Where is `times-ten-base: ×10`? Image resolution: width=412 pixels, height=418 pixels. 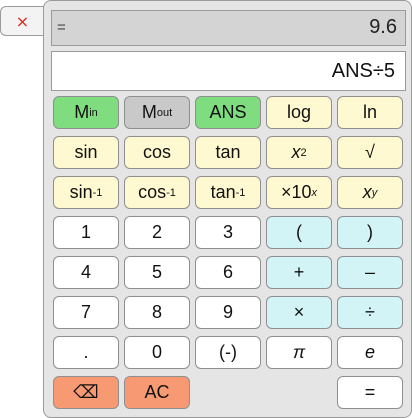
times-ten-base: ×10 is located at coordinates (296, 192).